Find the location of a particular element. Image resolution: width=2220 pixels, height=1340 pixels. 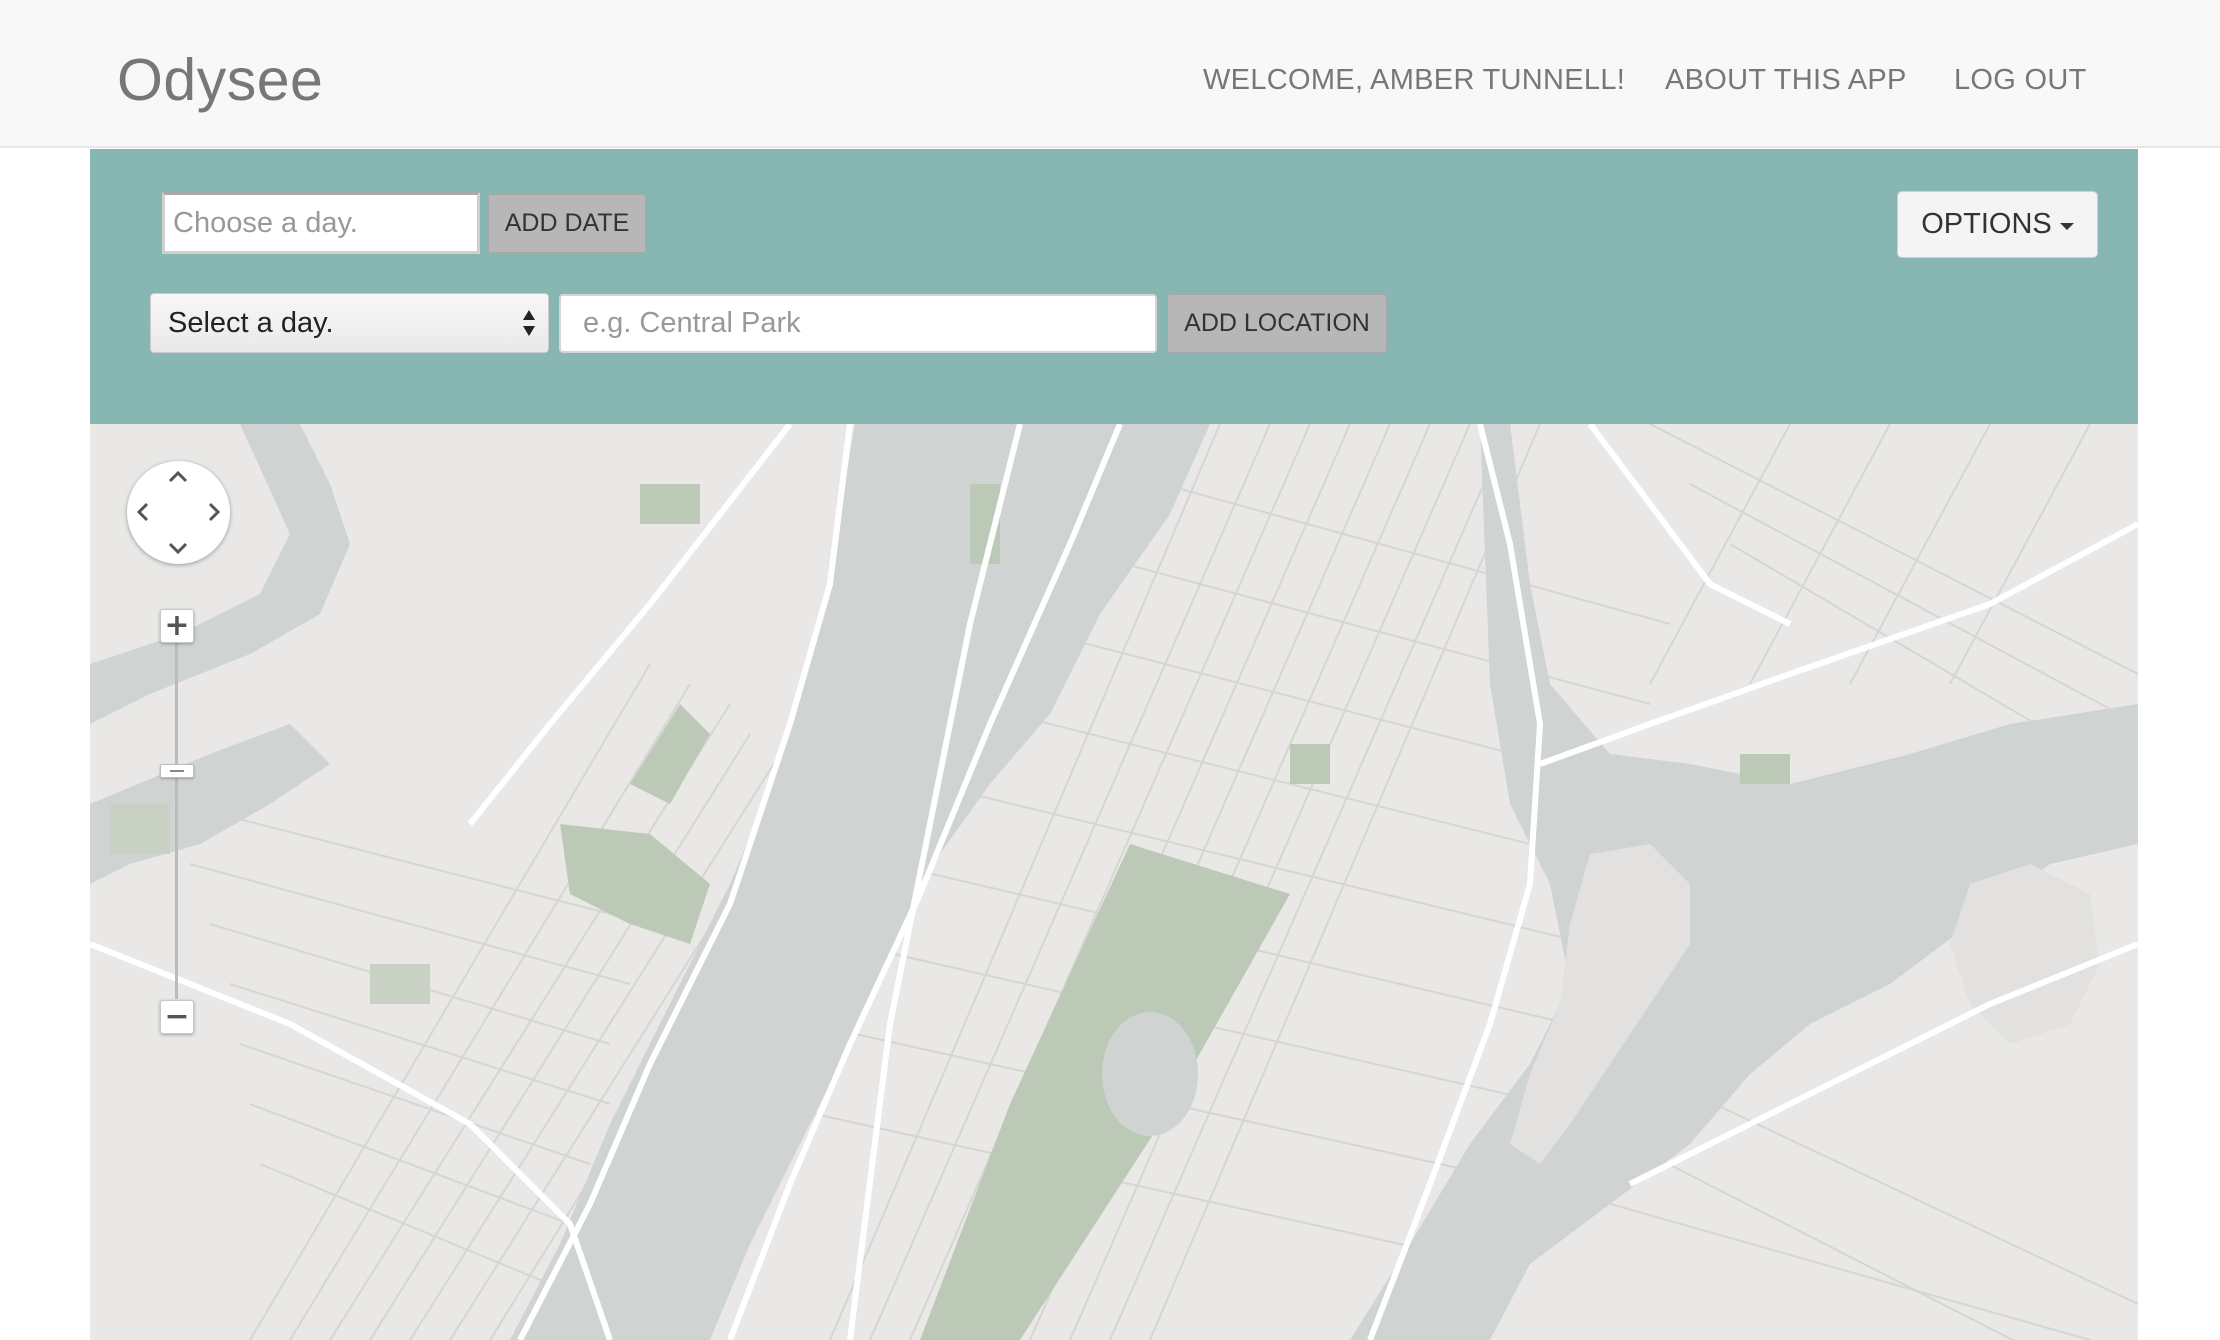

zoom-slider-handle is located at coordinates (177, 771).